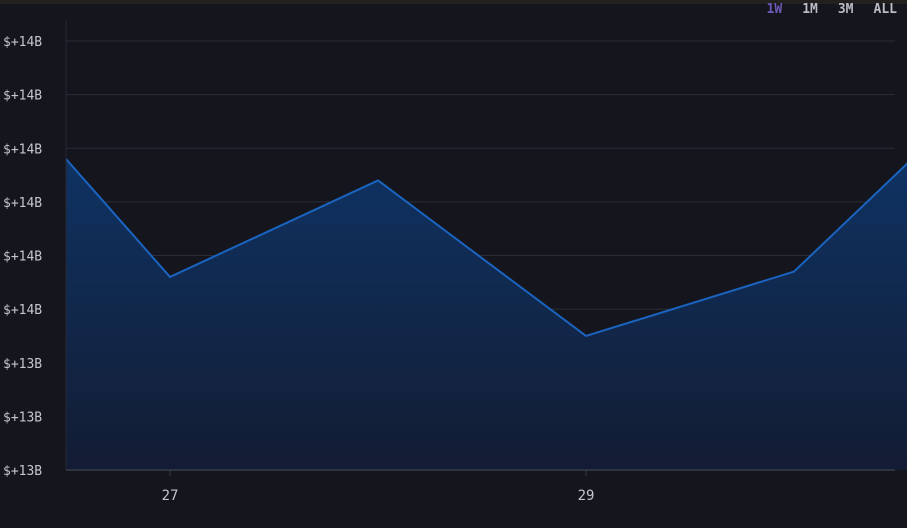 This screenshot has width=907, height=528. Describe the element at coordinates (170, 496) in the screenshot. I see `x-tick-label: 27` at that location.